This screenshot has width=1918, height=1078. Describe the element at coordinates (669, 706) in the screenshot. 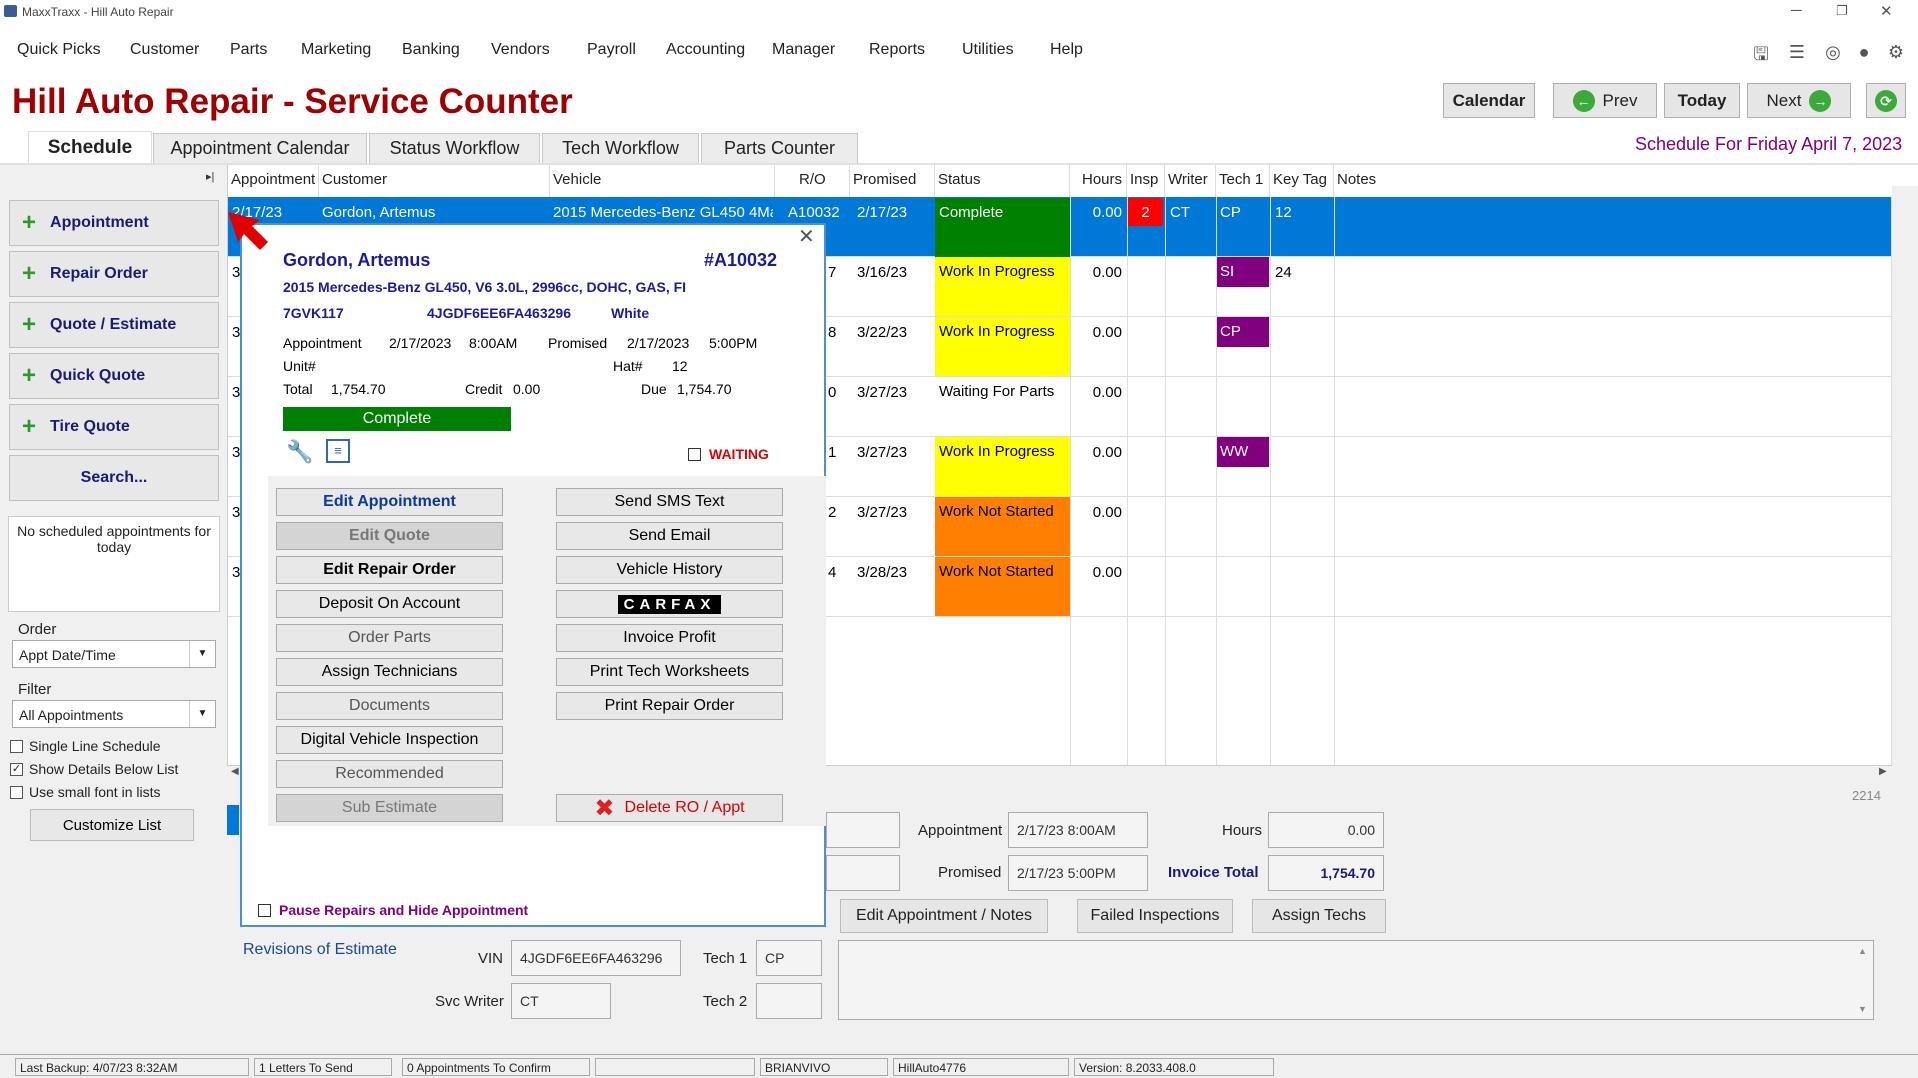

I see `print-repair-order-button: Print Repair Order` at that location.